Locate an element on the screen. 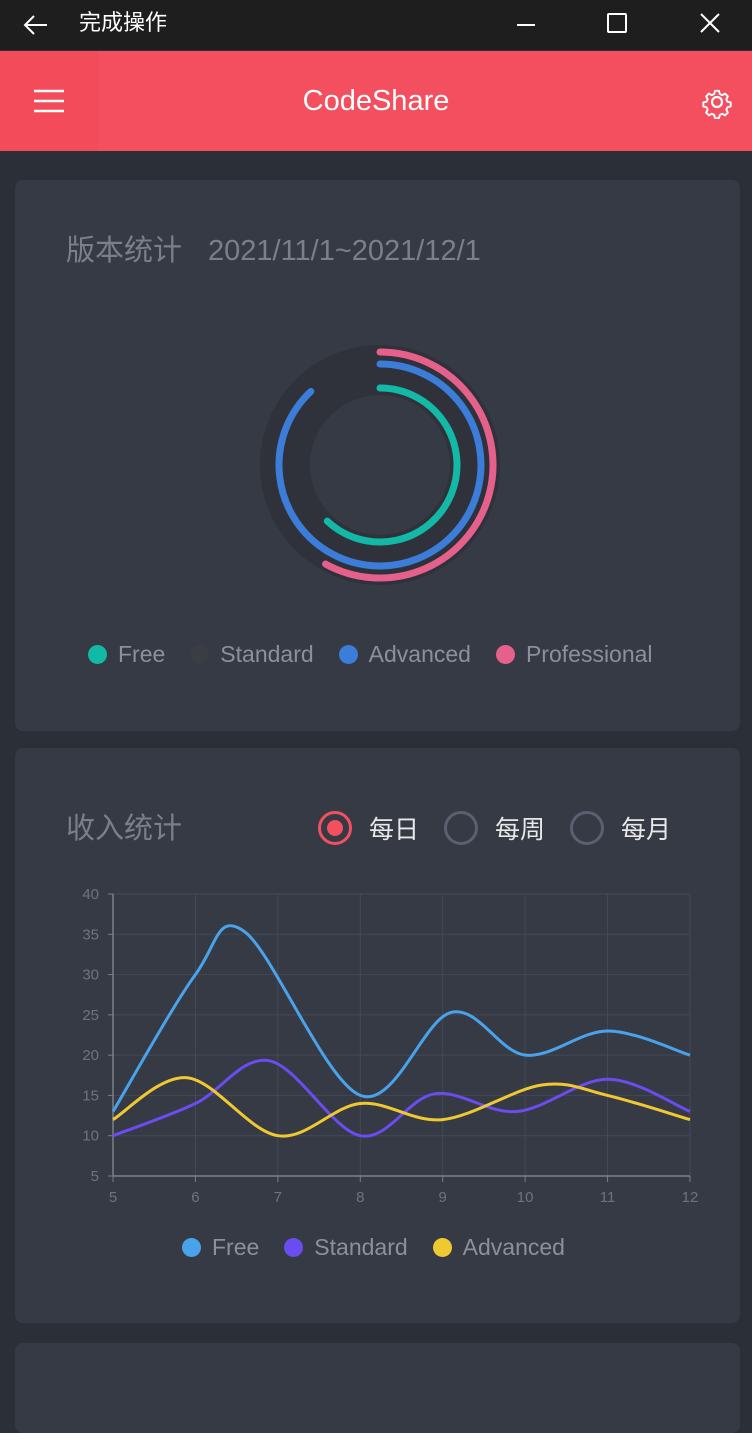  version-ring-chart is located at coordinates (380, 465).